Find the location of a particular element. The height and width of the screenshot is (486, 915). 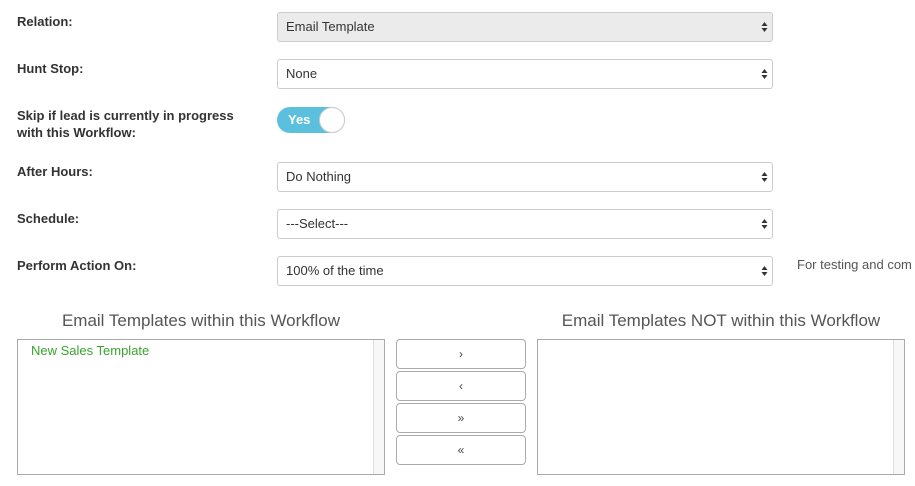

after-hours-select-value: Do Nothing is located at coordinates (319, 176).